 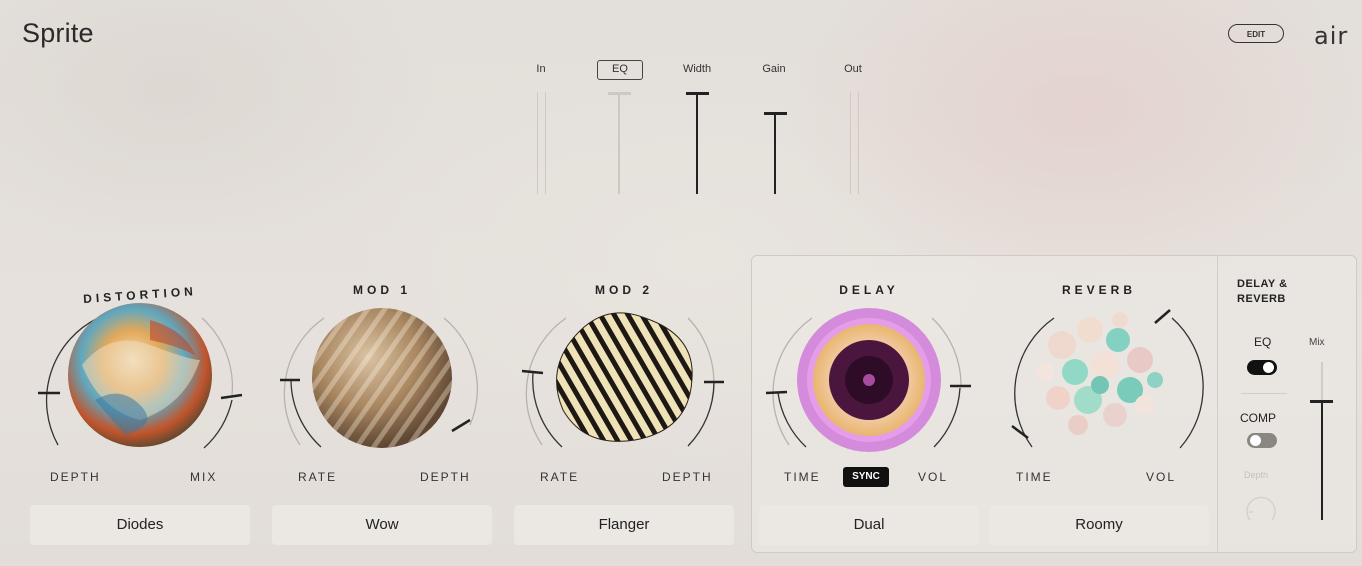 What do you see at coordinates (75, 477) in the screenshot?
I see `distortion-depth-label: DEPTH` at bounding box center [75, 477].